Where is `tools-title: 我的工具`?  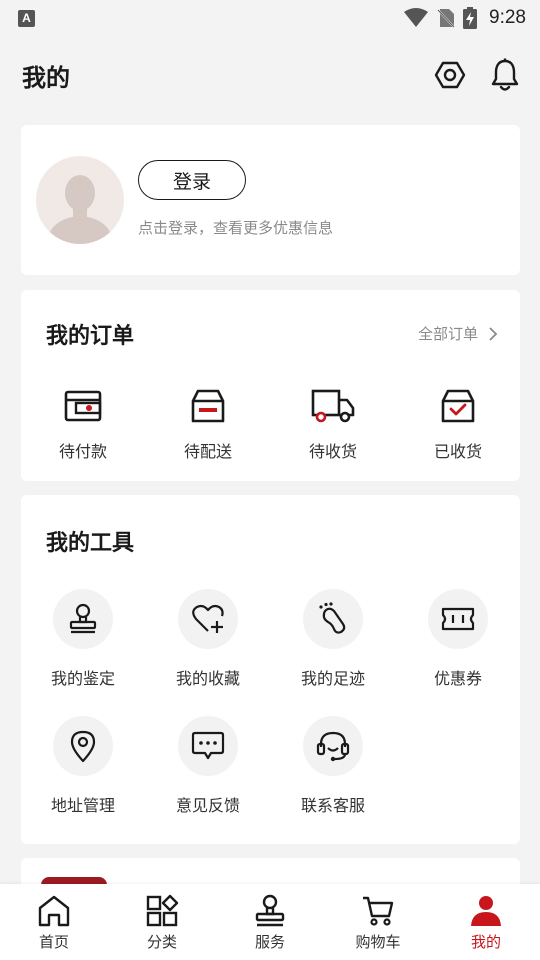
tools-title: 我的工具 is located at coordinates (90, 543).